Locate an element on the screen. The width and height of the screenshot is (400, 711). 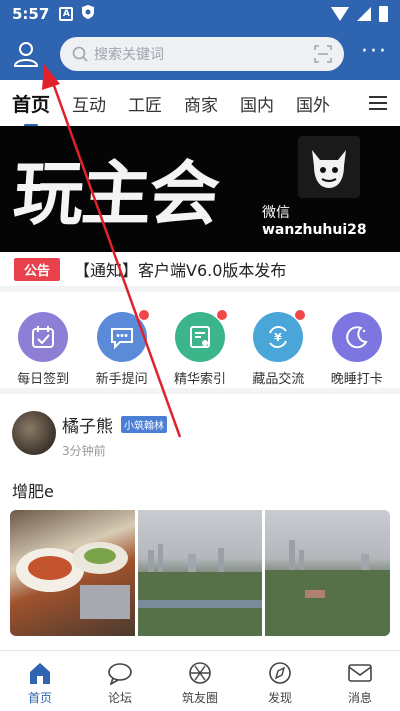
devil-mascot-icon is located at coordinates (329, 167).